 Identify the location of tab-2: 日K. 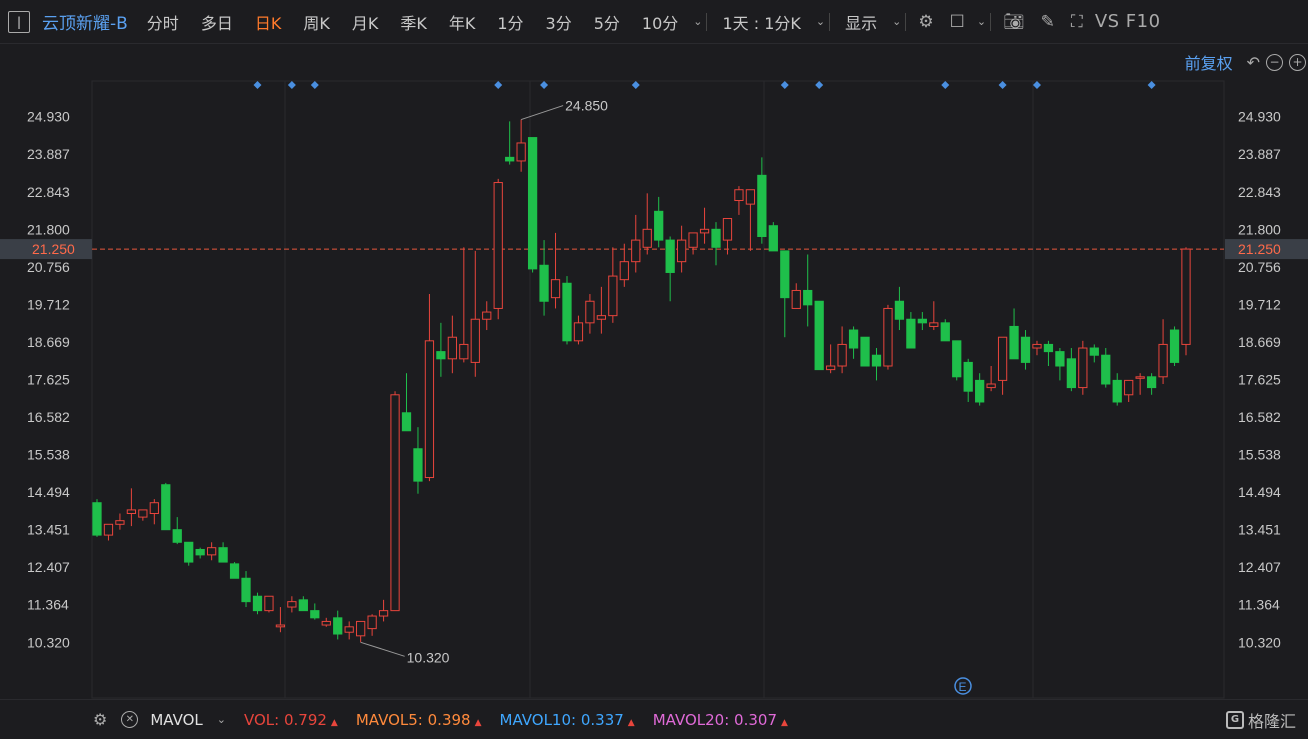
(268, 22).